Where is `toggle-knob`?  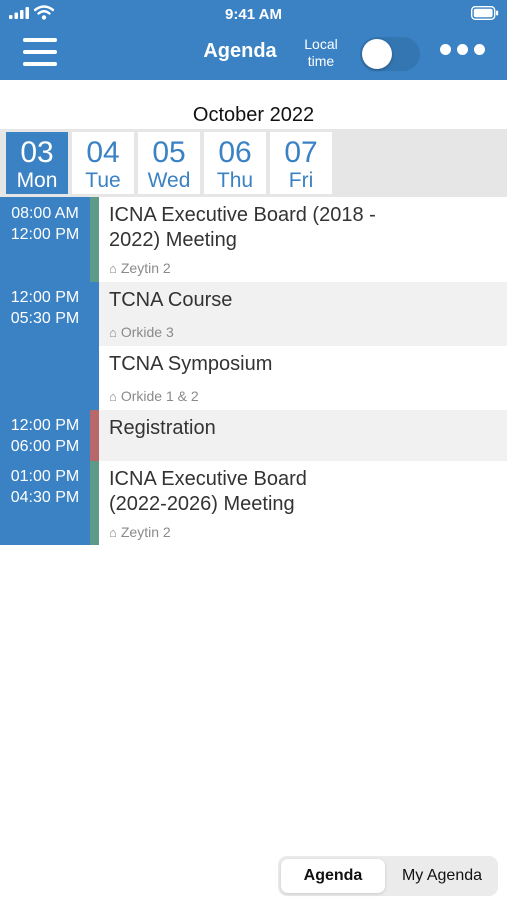 toggle-knob is located at coordinates (377, 54).